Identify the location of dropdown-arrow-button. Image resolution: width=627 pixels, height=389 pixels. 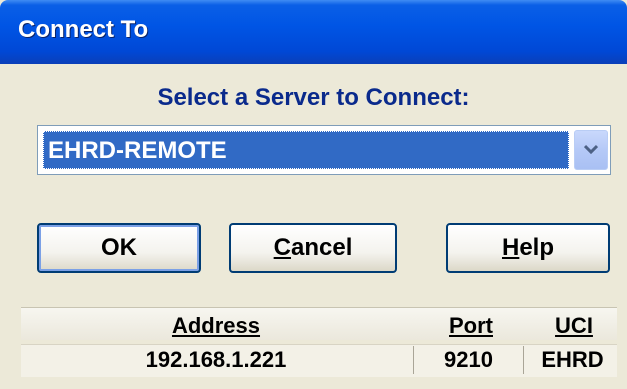
(591, 150).